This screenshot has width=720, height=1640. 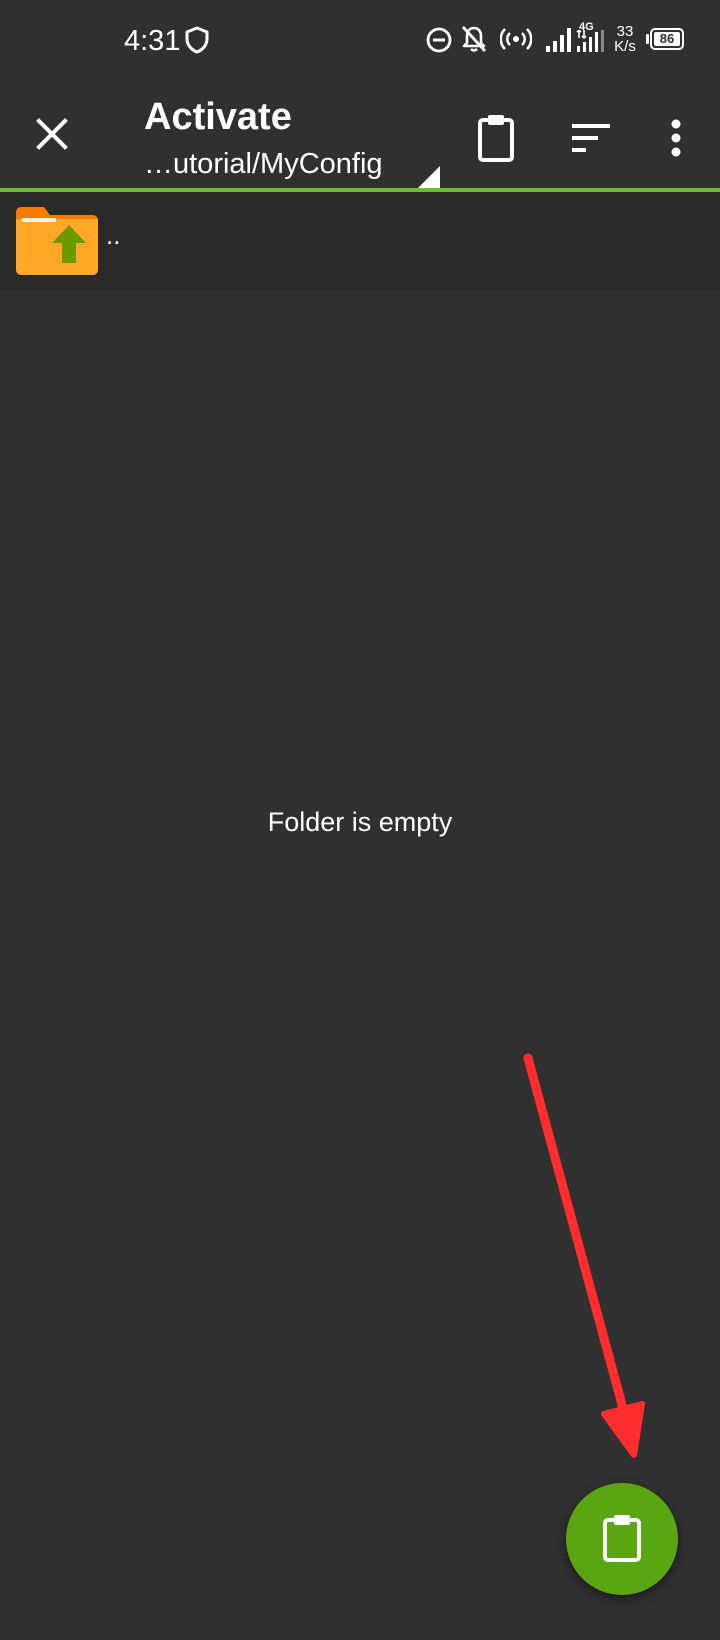 I want to click on close-icon, so click(x=52, y=134).